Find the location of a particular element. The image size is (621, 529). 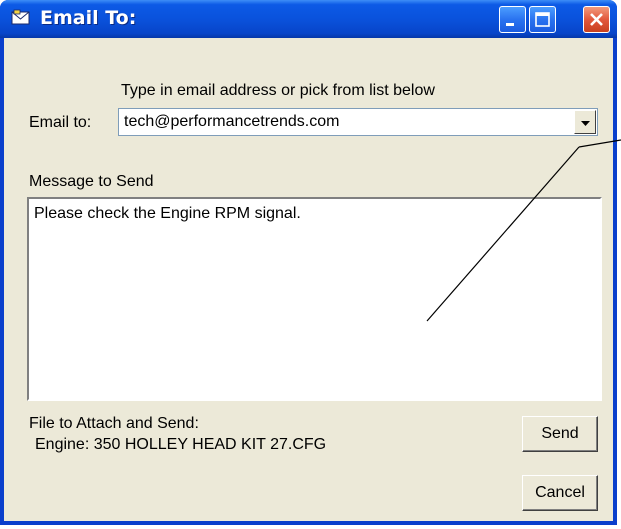

email-address-combobox: tech@performancetrends.com is located at coordinates (358, 122).